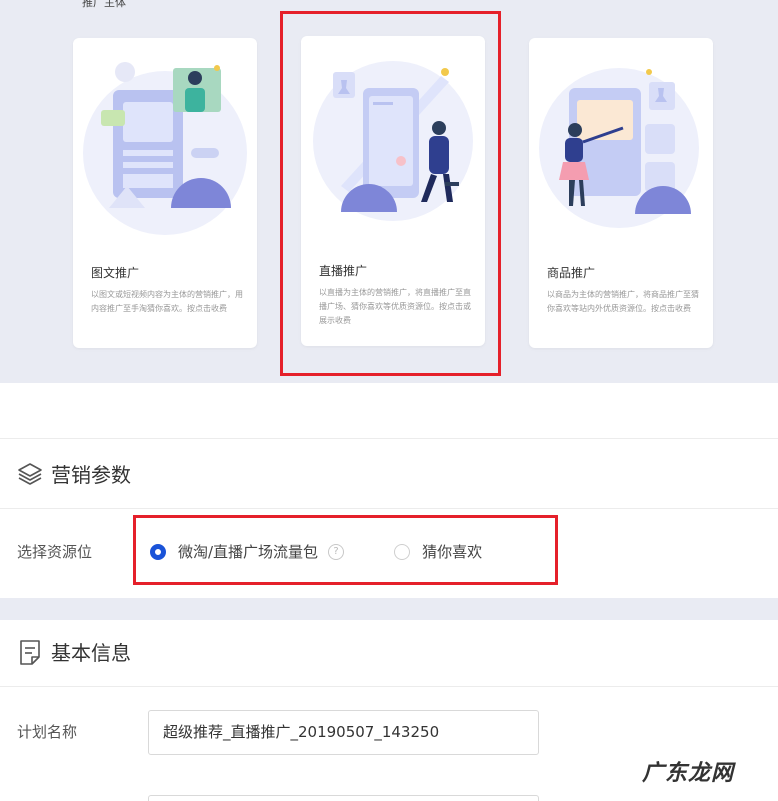 Image resolution: width=778 pixels, height=801 pixels. Describe the element at coordinates (343, 798) in the screenshot. I see `next-field-input` at that location.